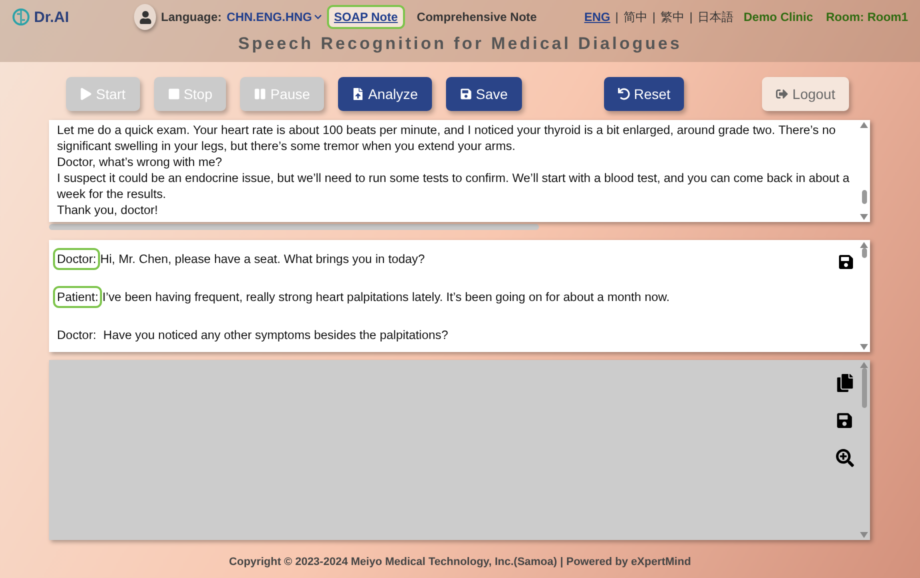 Image resolution: width=920 pixels, height=578 pixels. Describe the element at coordinates (358, 94) in the screenshot. I see `analyze-icon` at that location.